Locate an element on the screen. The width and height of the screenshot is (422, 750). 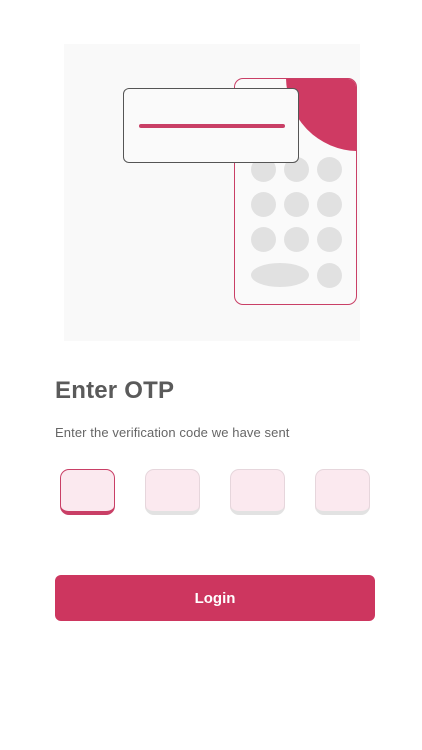
otp-message-line is located at coordinates (212, 126).